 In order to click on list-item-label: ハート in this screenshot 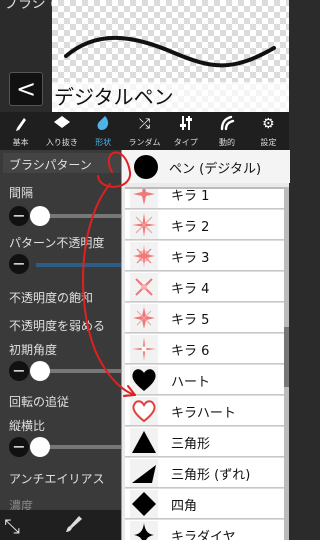, I will do `click(191, 382)`.